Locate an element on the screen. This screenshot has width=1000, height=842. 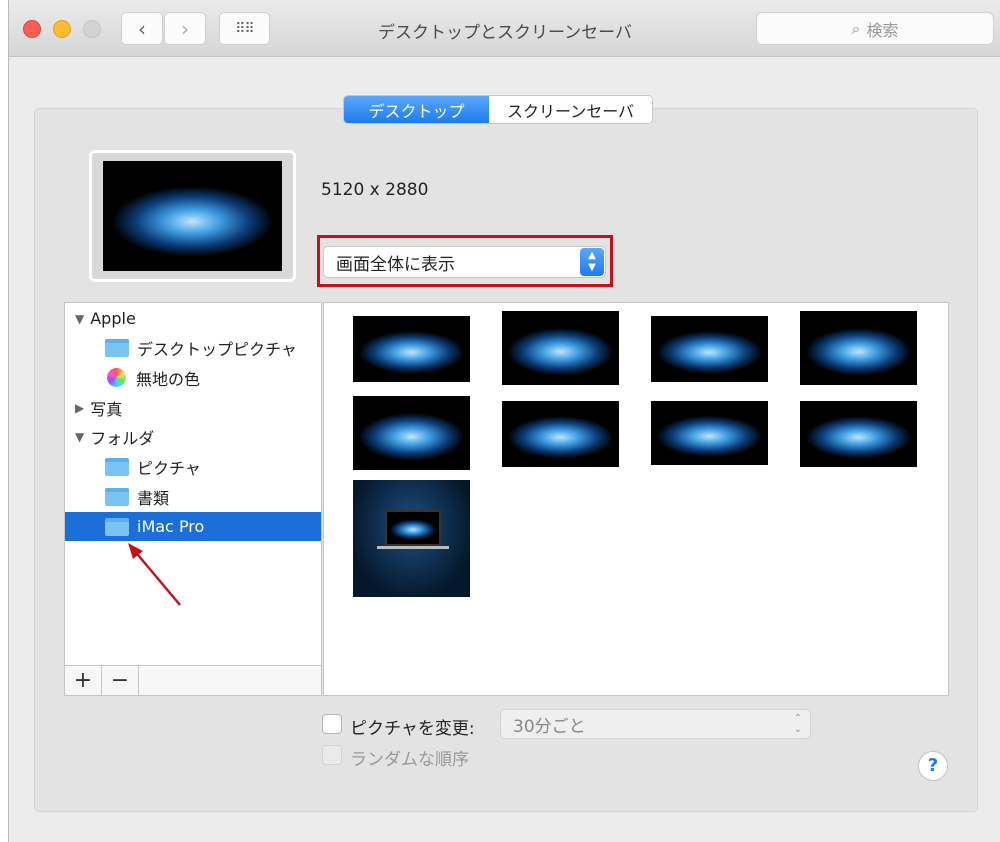
sidebar-item-solid-colors: 無地の色 is located at coordinates (193, 377).